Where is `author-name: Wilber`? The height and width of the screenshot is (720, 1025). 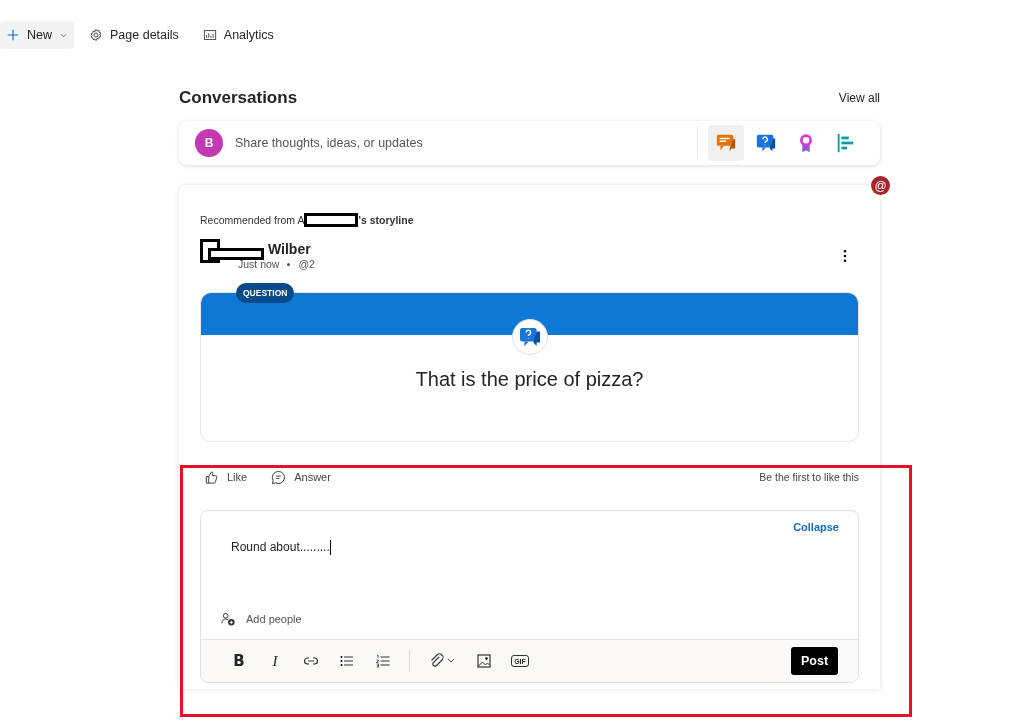
author-name: Wilber is located at coordinates (289, 249).